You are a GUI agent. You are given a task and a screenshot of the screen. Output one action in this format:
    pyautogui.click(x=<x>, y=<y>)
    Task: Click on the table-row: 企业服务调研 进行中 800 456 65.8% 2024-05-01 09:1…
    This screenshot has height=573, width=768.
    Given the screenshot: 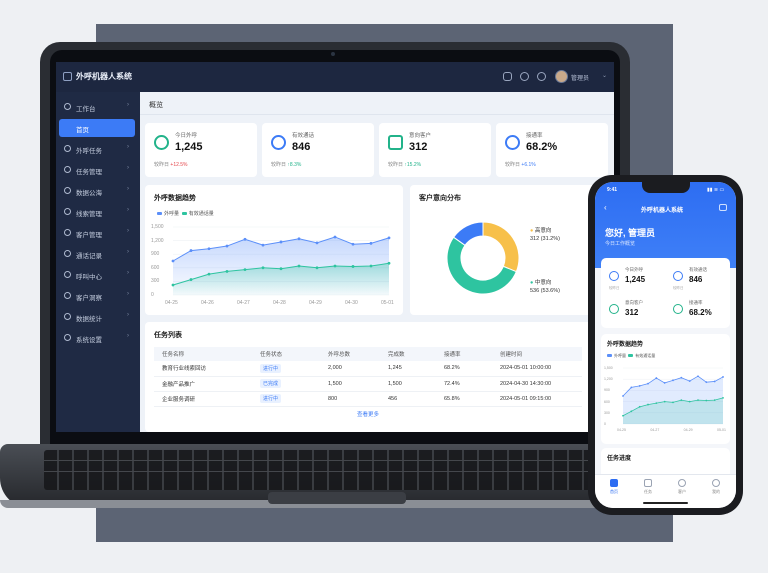 What is the action you would take?
    pyautogui.click(x=368, y=399)
    